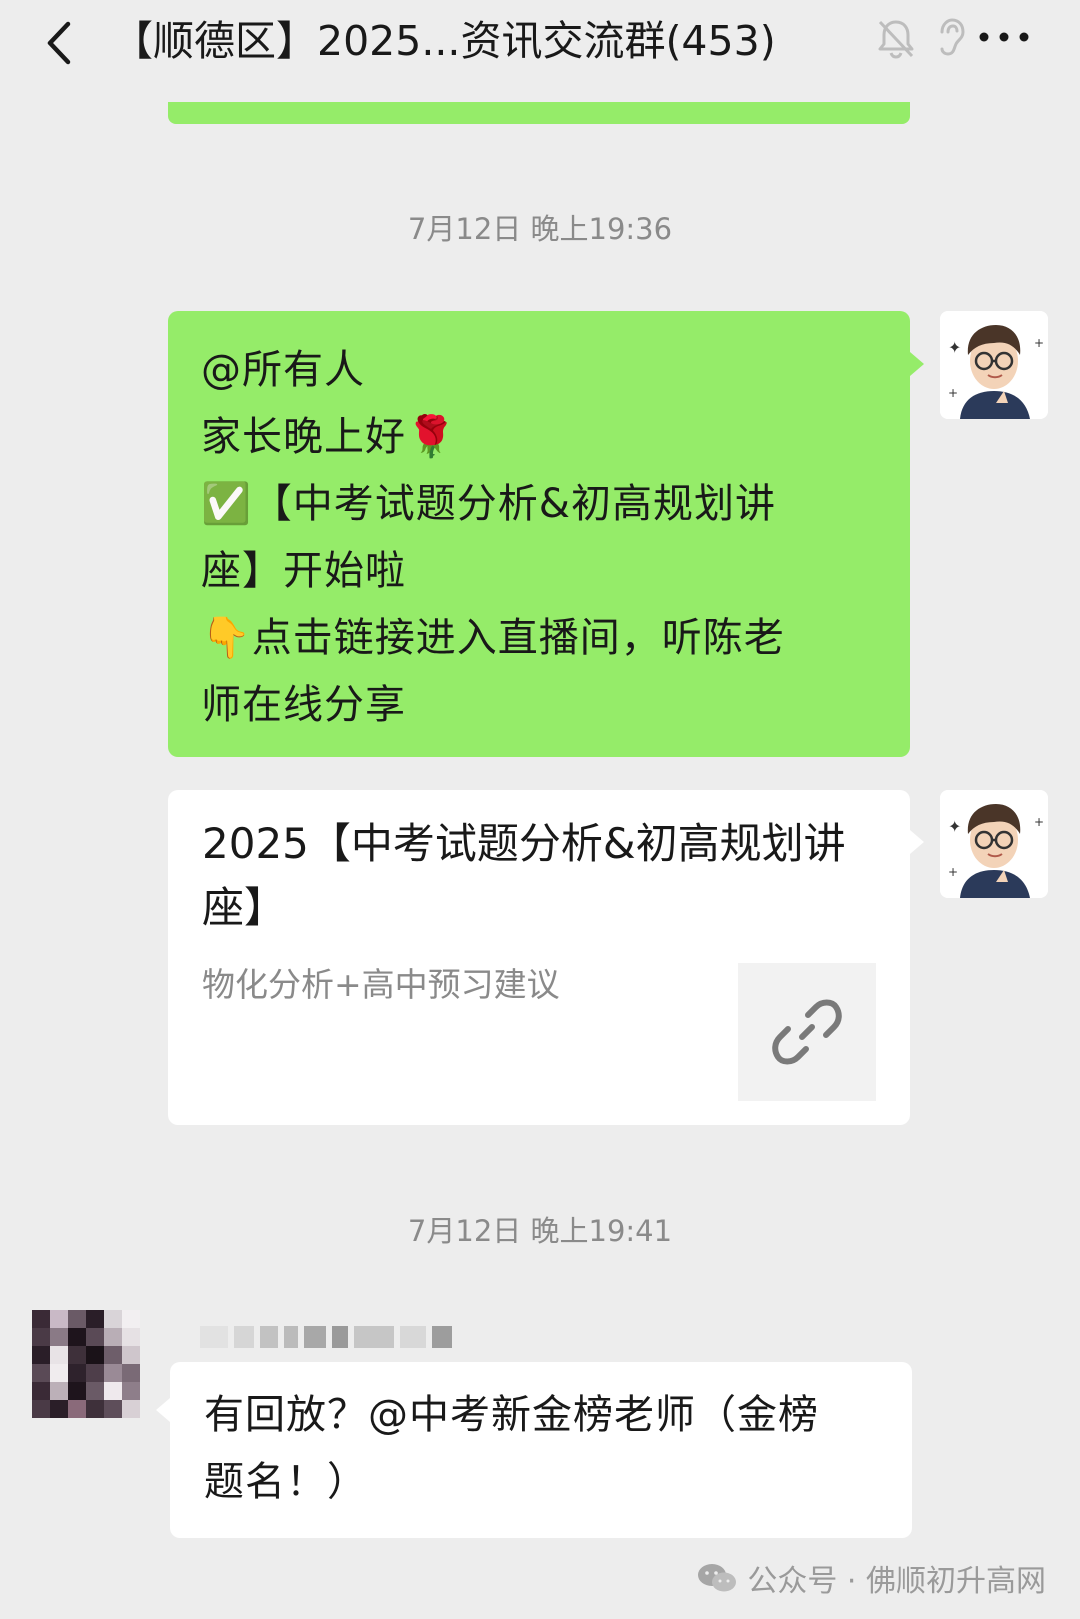  What do you see at coordinates (444, 41) in the screenshot?
I see `chat-title: 【顺德区】2025...资讯交流群(453)` at bounding box center [444, 41].